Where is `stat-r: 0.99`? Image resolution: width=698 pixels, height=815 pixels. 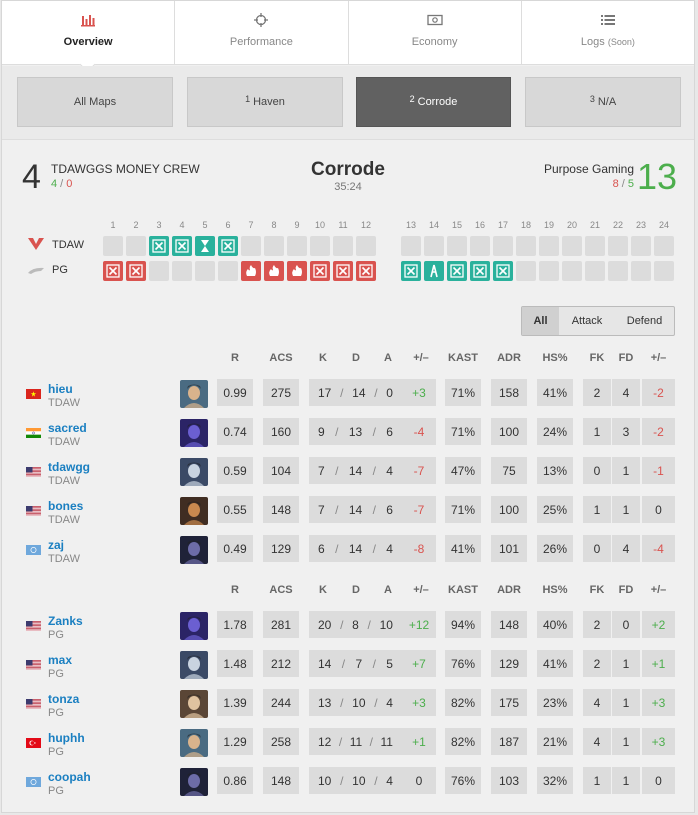 stat-r: 0.99 is located at coordinates (235, 392).